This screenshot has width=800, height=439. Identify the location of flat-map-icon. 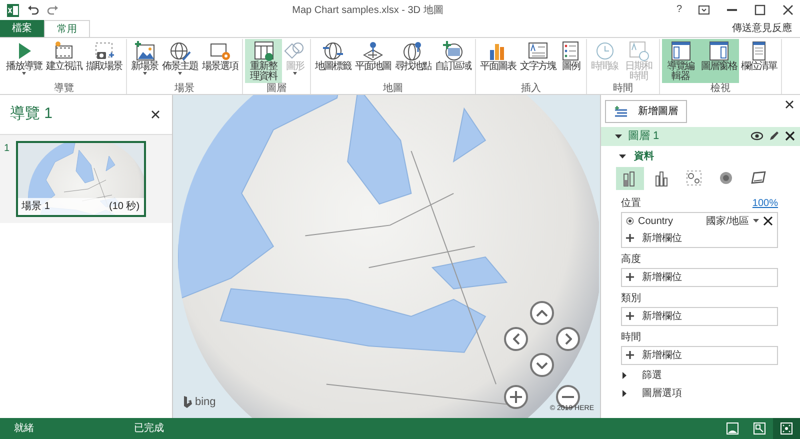
(373, 51).